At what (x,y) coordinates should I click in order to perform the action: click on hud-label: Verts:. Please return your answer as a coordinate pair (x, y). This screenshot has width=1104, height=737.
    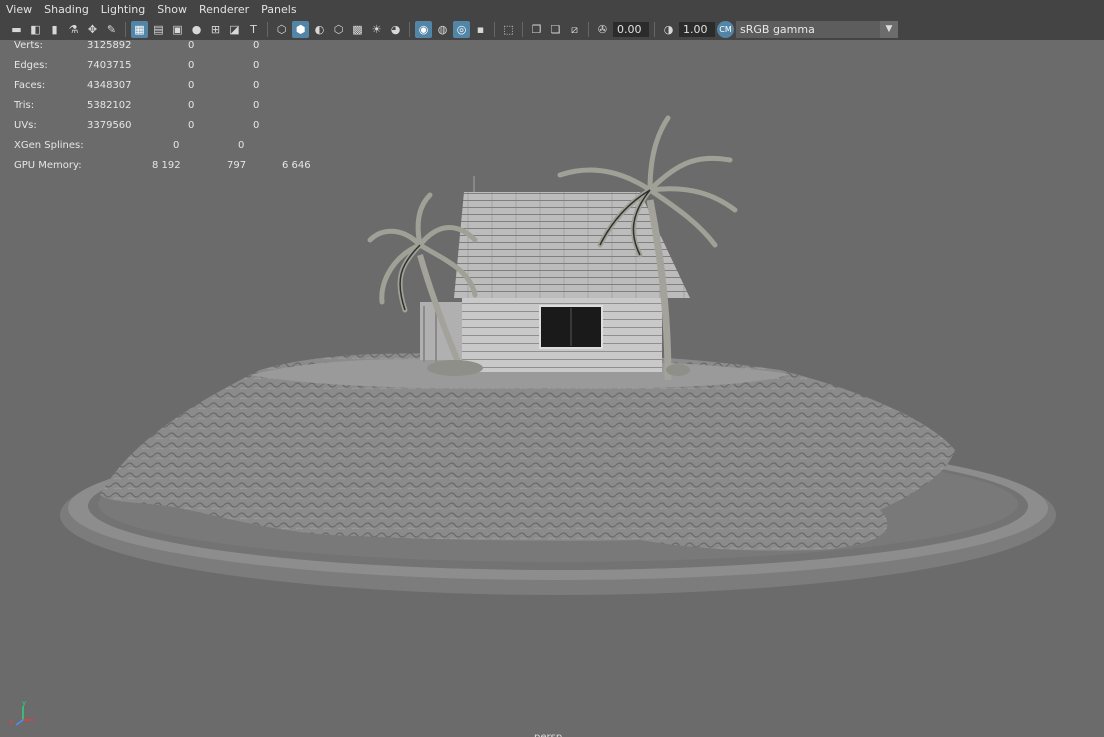
    Looking at the image, I should click on (28, 45).